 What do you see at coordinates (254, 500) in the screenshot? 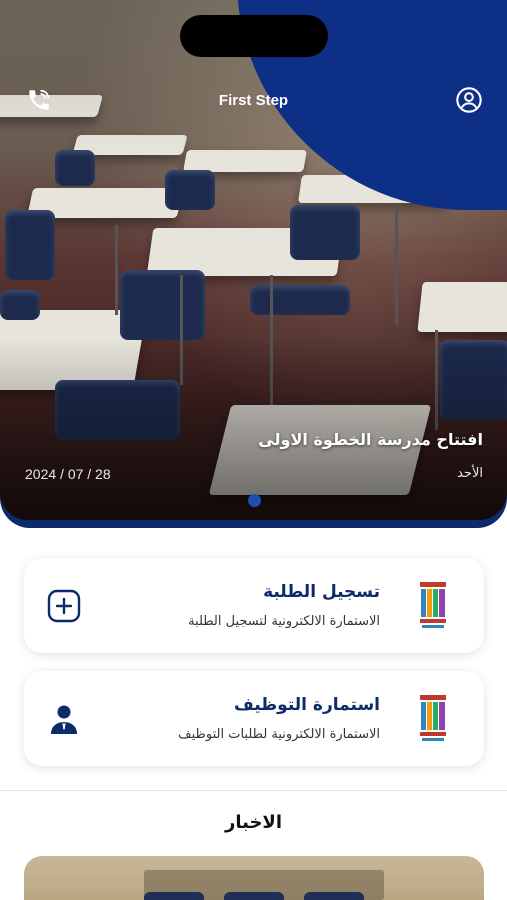
I see `carousel-dot-active` at bounding box center [254, 500].